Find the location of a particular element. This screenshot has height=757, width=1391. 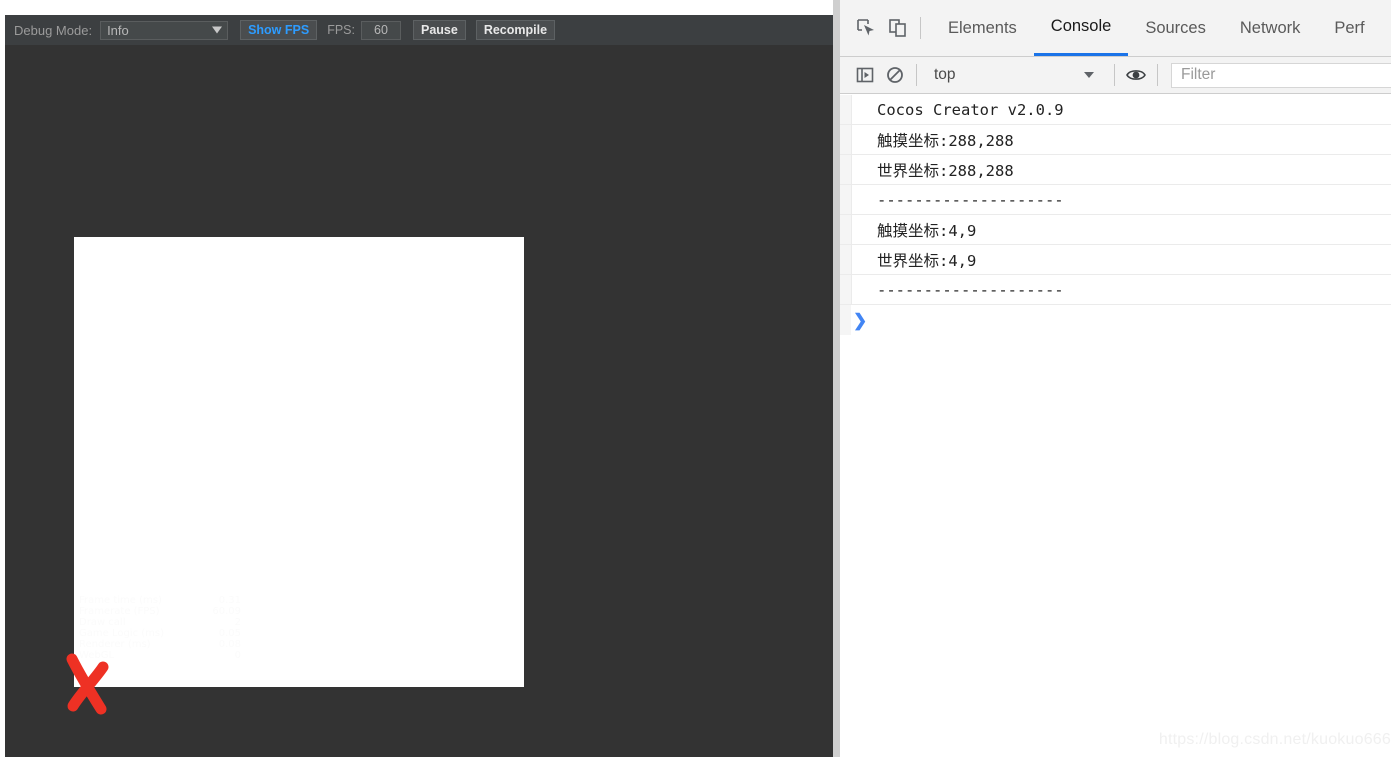

watermark: https://blog.csdn.net/kuokuo666 is located at coordinates (1274, 739).